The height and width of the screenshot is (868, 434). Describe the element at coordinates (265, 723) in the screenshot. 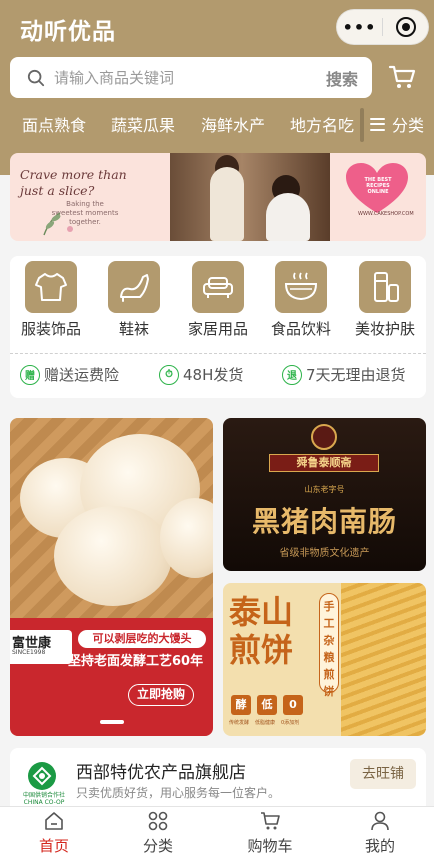

I see `feature-caption: 低脂健康` at that location.